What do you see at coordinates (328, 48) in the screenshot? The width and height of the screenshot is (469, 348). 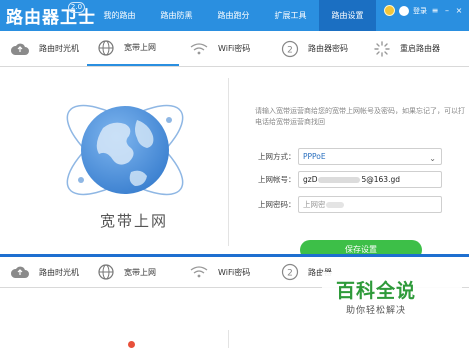 I see `tab-label: 路由器密码` at bounding box center [328, 48].